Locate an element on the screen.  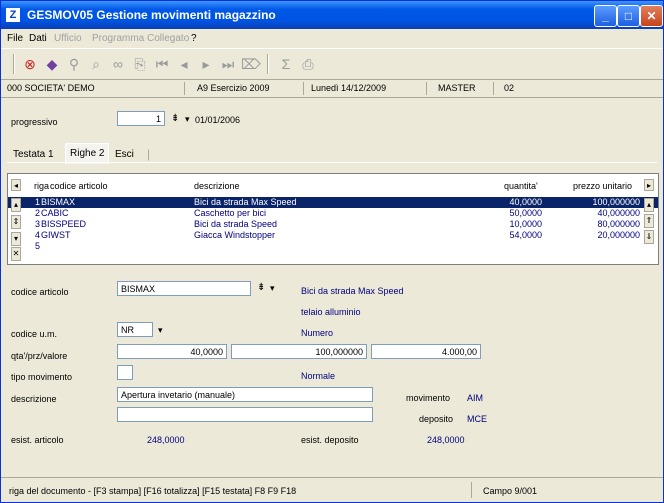
tipo-movimento-description: Normale is located at coordinates (318, 376).